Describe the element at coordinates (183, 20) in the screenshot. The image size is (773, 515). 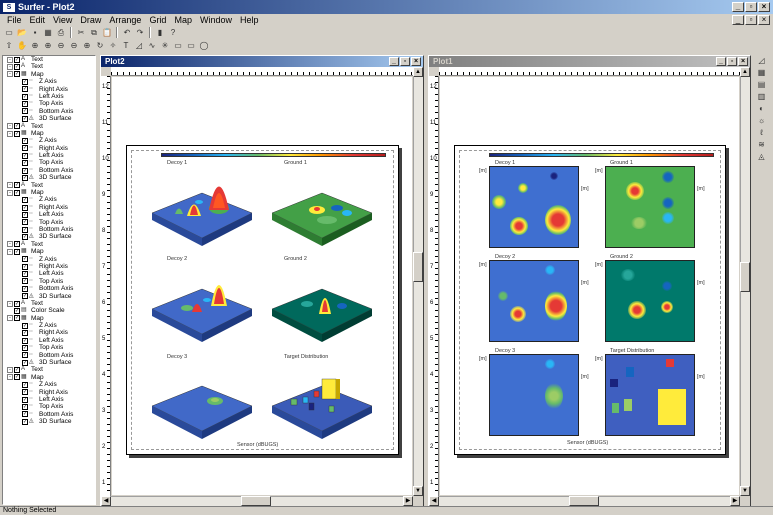
I see `menu-map: Map` at that location.